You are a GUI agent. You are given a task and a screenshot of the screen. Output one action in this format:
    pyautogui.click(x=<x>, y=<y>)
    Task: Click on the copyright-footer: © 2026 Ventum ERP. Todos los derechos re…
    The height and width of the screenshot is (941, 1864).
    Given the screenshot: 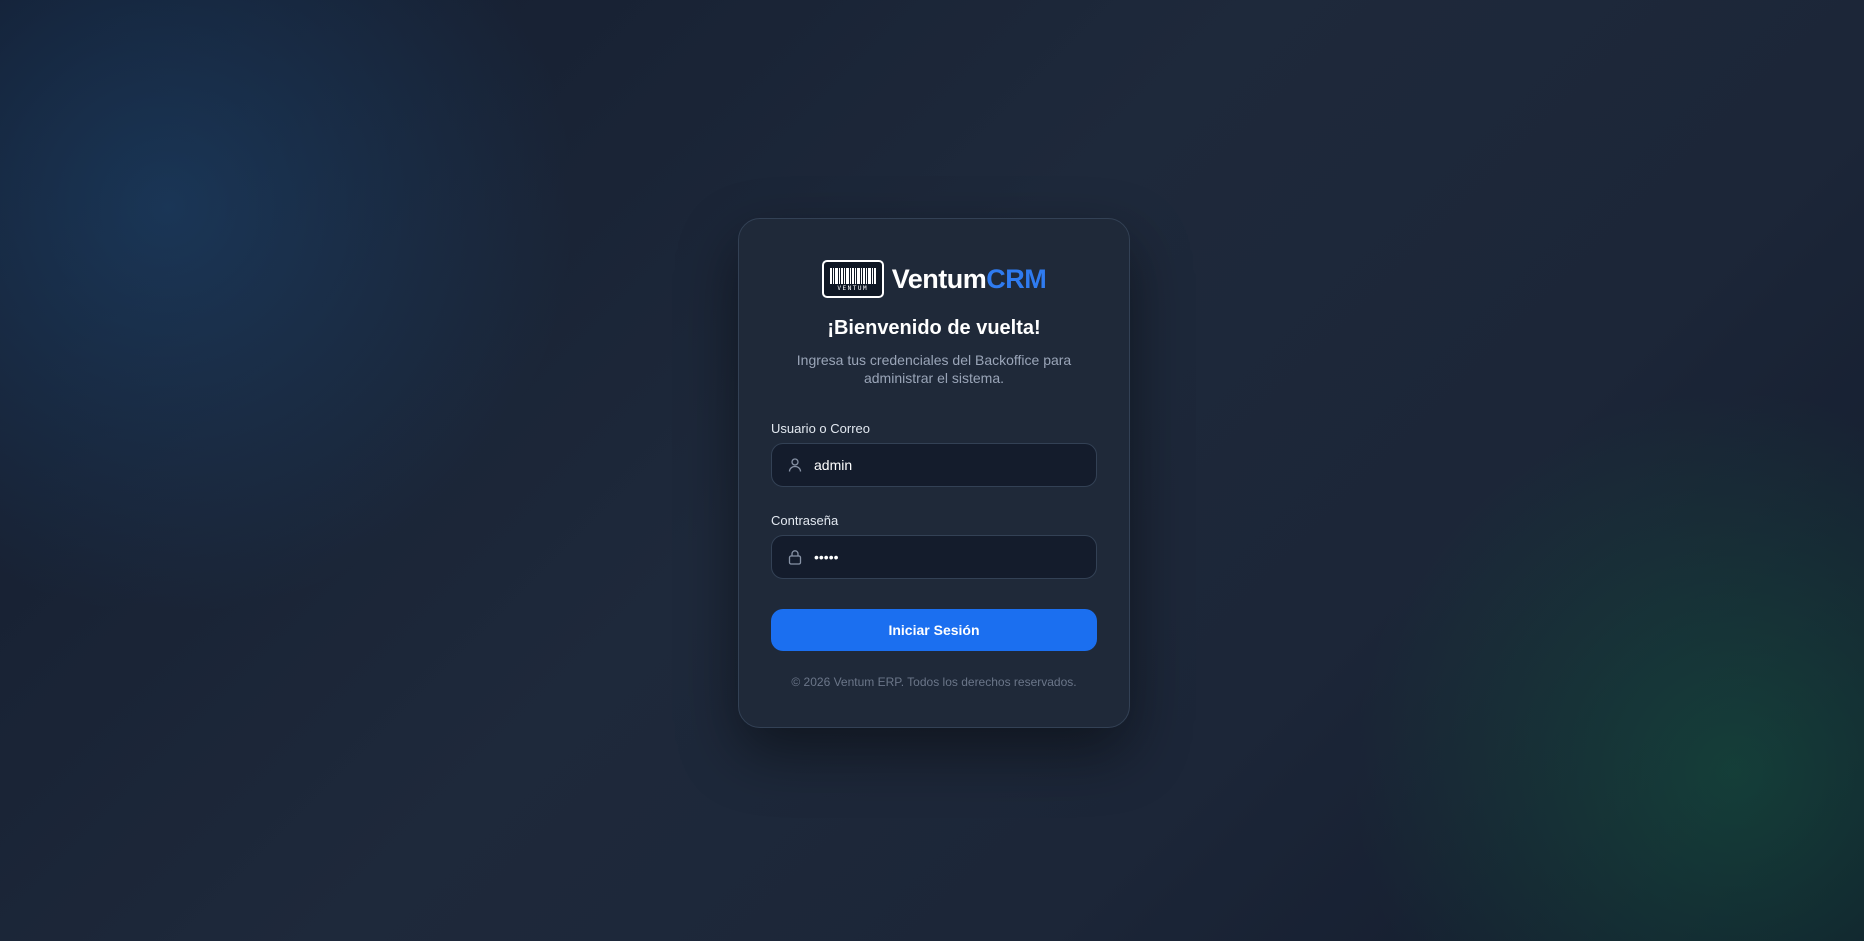 What is the action you would take?
    pyautogui.click(x=934, y=682)
    